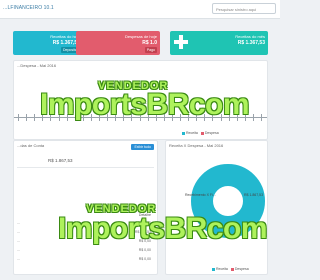 This screenshot has height=280, width=320. I want to click on legend-swatch-despesa, so click(202, 133).